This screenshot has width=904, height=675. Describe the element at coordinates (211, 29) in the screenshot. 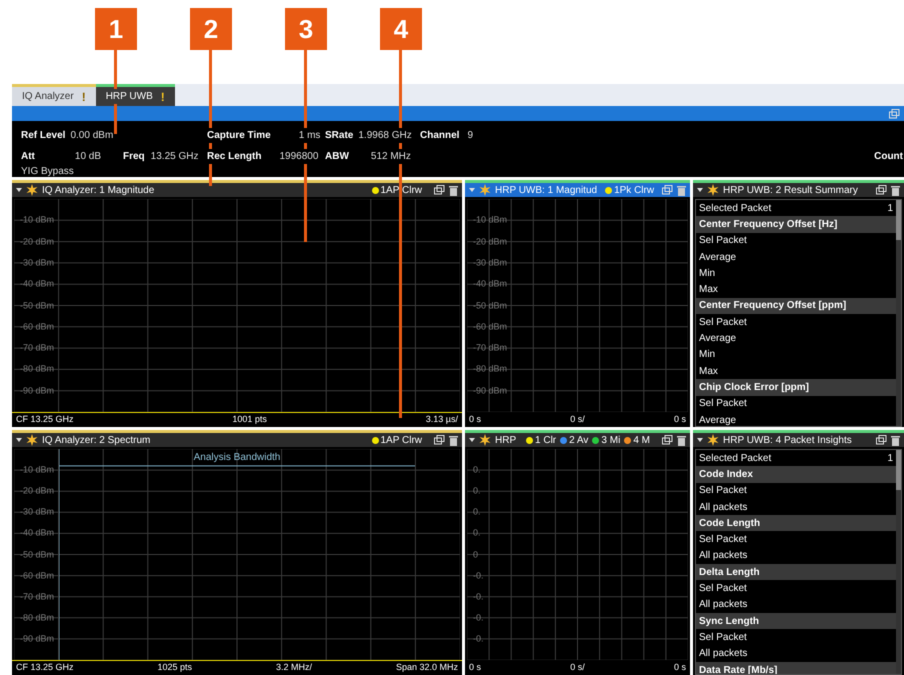

I see `callout-number: 2` at that location.